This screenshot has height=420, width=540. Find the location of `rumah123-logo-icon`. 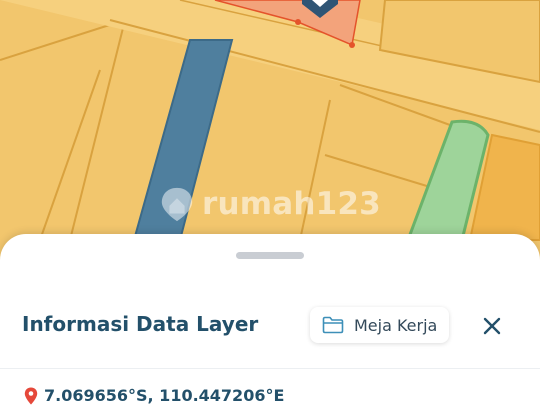

rumah123-logo-icon is located at coordinates (177, 204).